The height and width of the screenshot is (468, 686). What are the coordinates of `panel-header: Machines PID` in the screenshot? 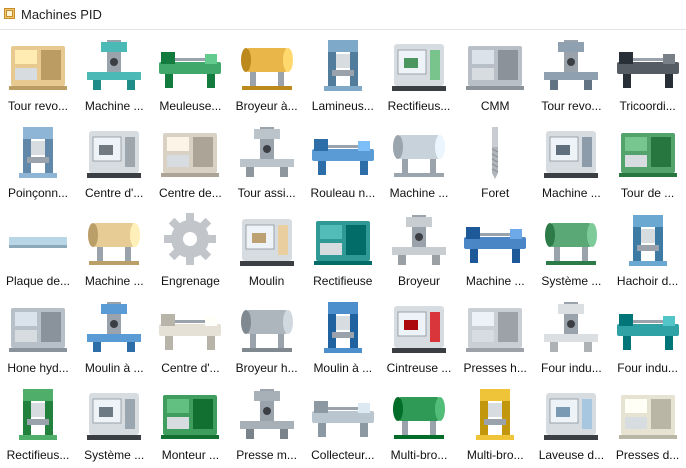 It's located at (343, 15).